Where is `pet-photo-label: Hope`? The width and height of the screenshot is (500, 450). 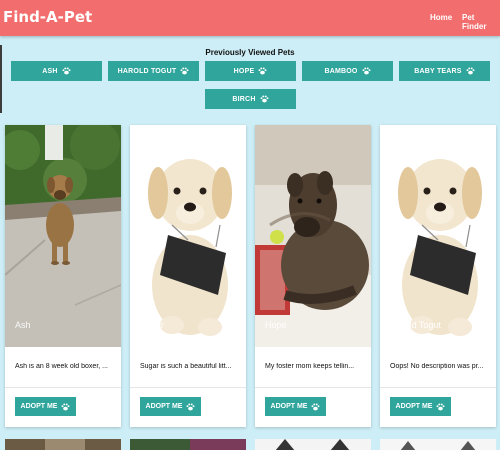 pet-photo-label: Hope is located at coordinates (276, 325).